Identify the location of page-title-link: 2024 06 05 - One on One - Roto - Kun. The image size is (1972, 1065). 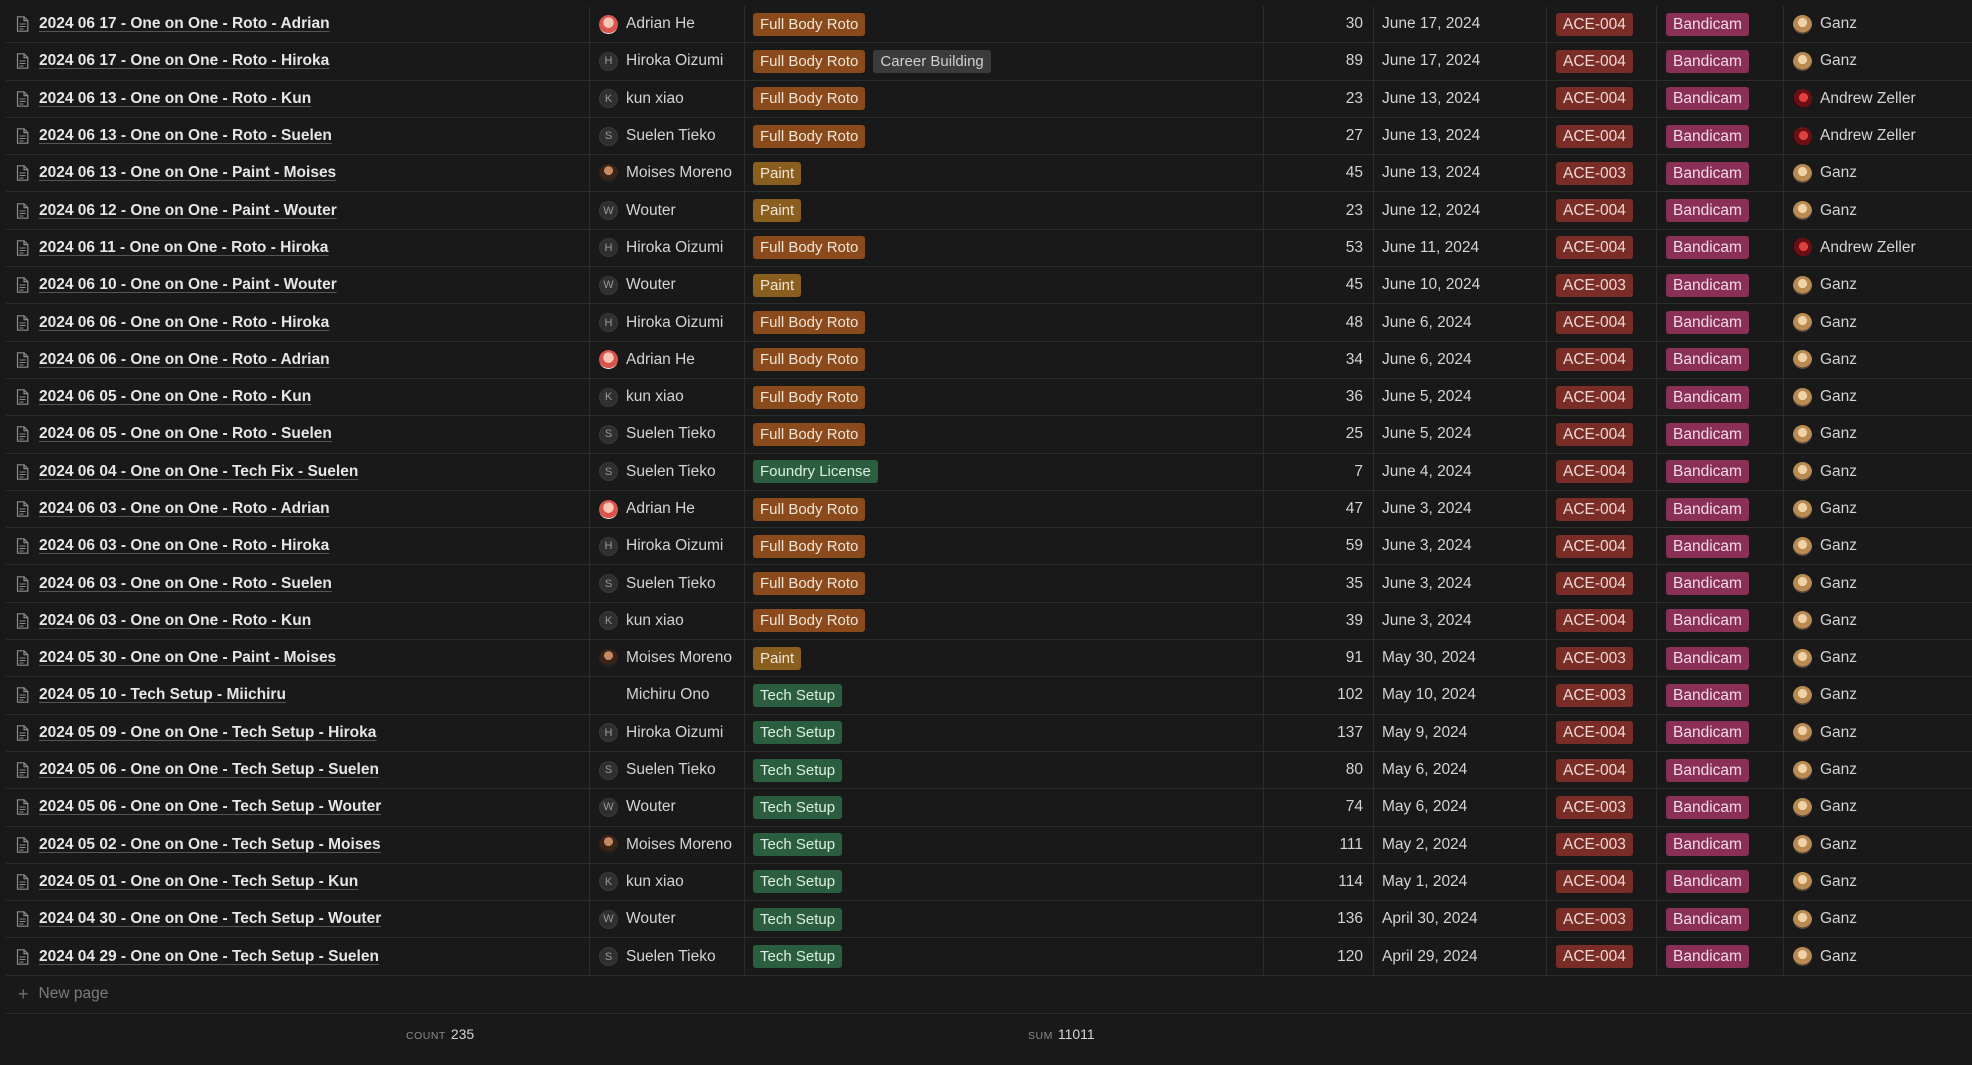
(175, 397).